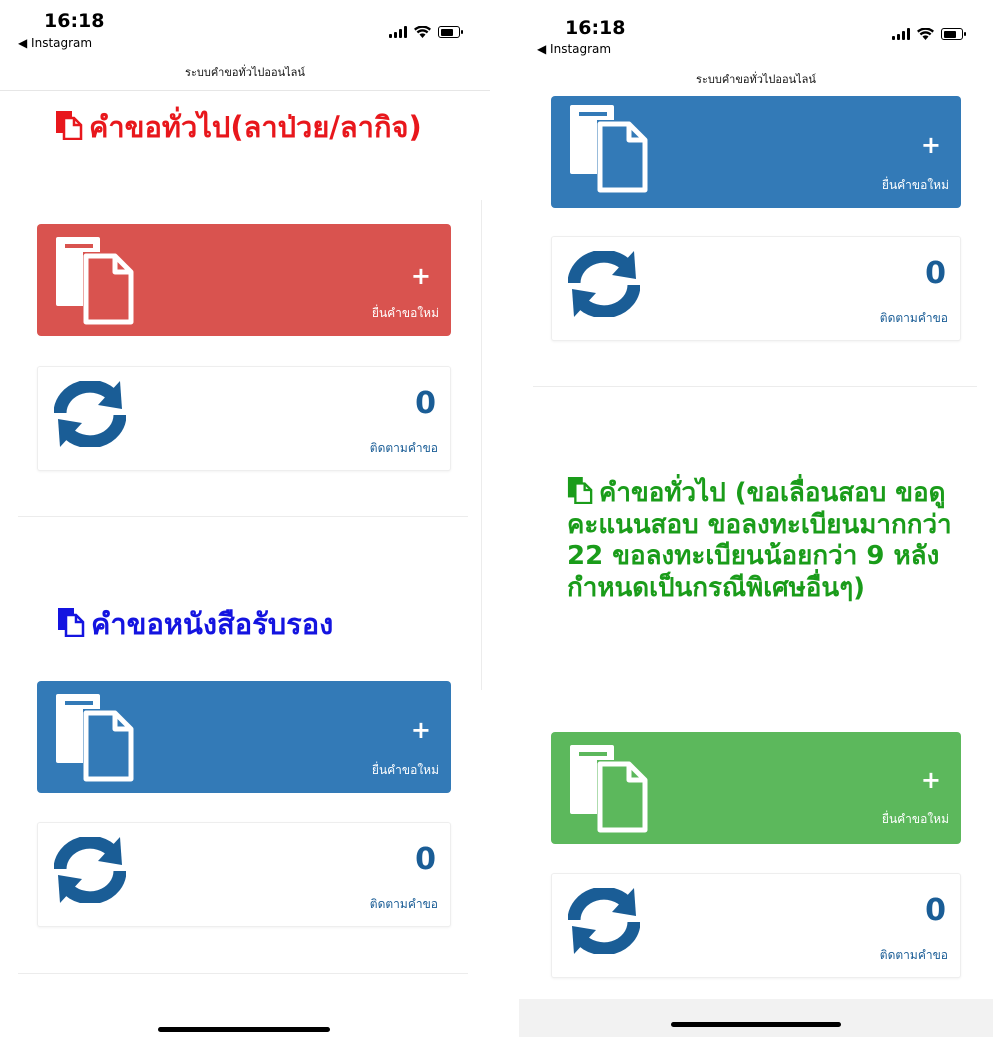  Describe the element at coordinates (756, 925) in the screenshot. I see `track-request-card-general-exam: 0 ติดตามคำขอ` at that location.